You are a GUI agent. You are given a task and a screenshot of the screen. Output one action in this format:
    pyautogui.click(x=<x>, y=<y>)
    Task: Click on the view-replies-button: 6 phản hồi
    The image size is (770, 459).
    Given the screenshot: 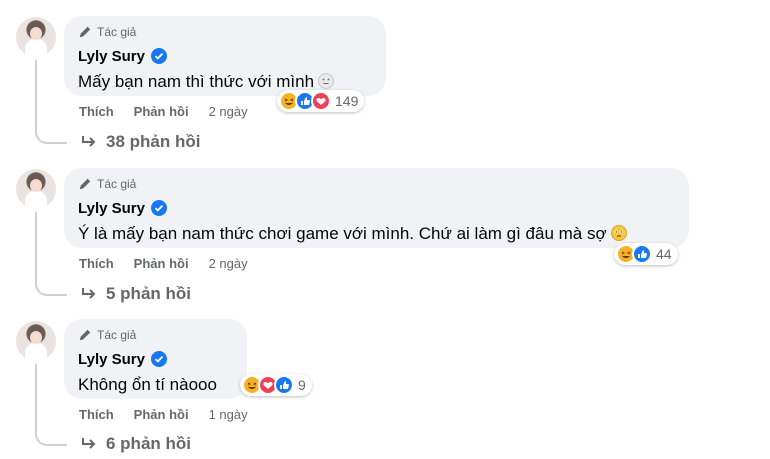 What is the action you would take?
    pyautogui.click(x=135, y=444)
    